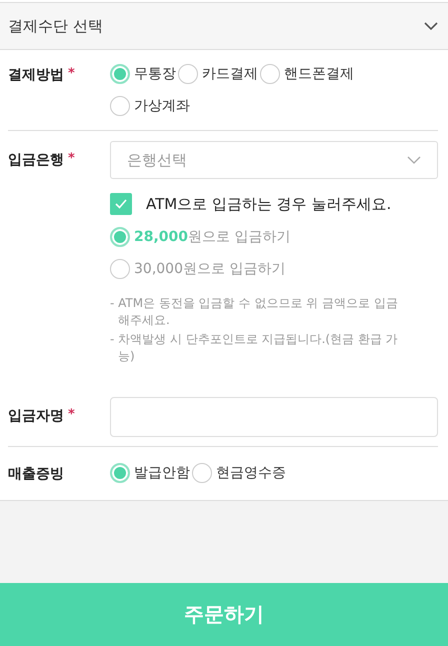 The image size is (448, 646). I want to click on radio-option: 현금영수증, so click(239, 473).